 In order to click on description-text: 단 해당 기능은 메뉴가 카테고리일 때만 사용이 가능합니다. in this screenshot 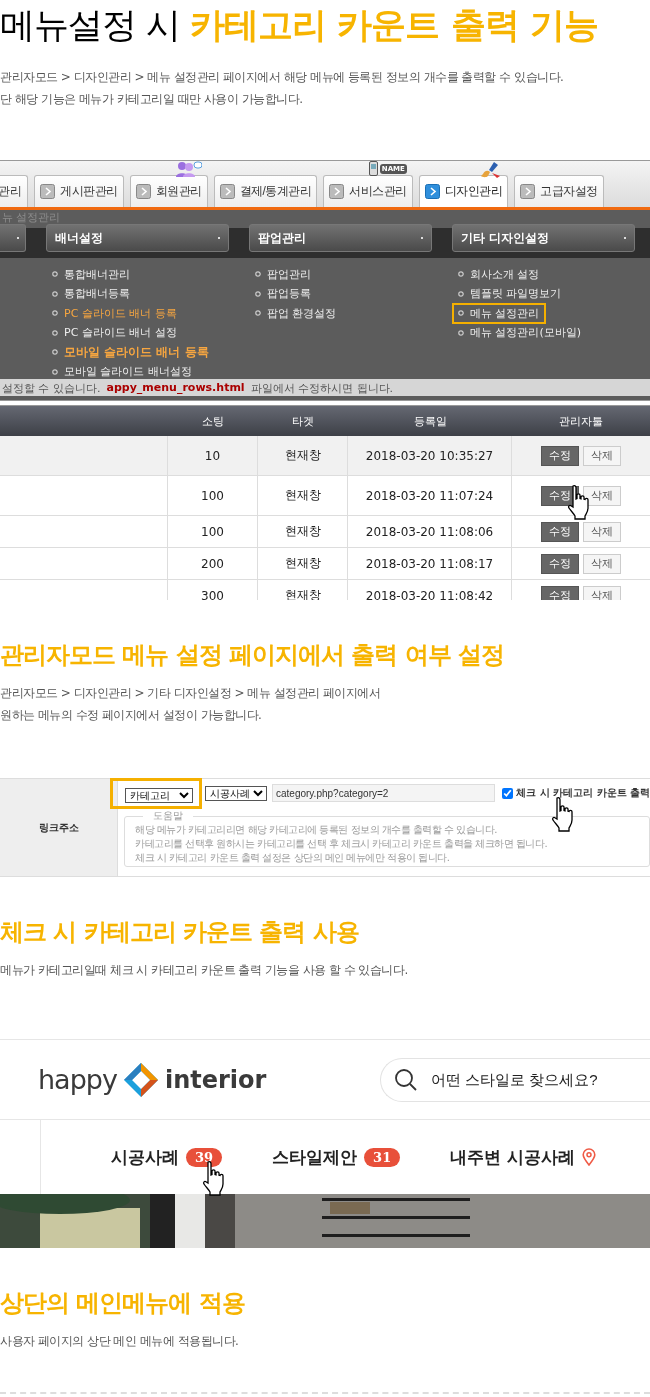, I will do `click(152, 99)`.